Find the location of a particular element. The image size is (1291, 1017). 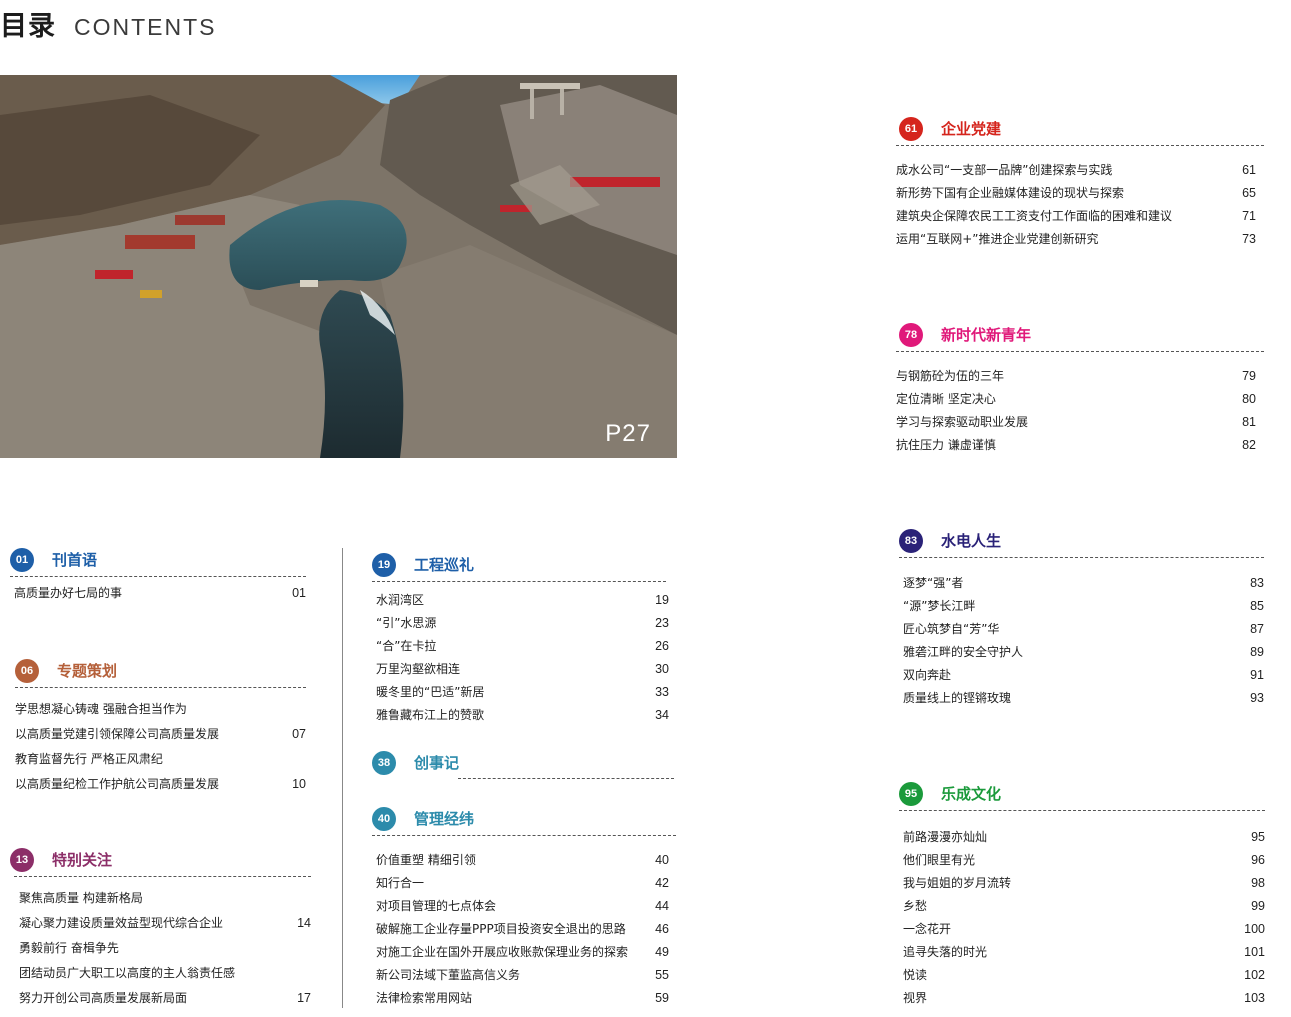

section-title: 刊首语 is located at coordinates (74, 559).